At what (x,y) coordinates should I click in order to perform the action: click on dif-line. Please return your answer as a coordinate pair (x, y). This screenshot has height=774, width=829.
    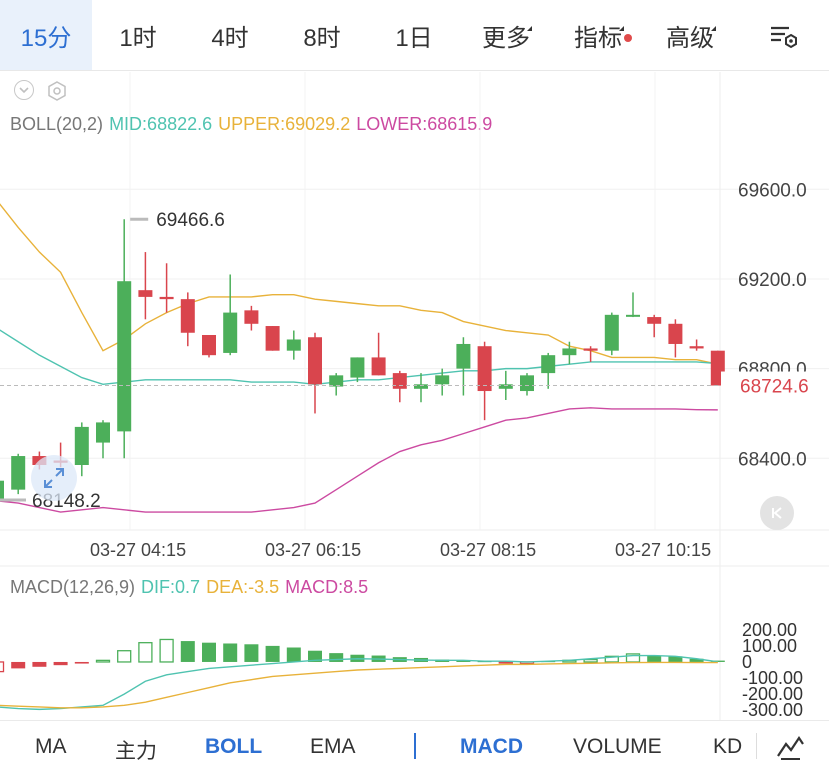
    Looking at the image, I should click on (359, 682).